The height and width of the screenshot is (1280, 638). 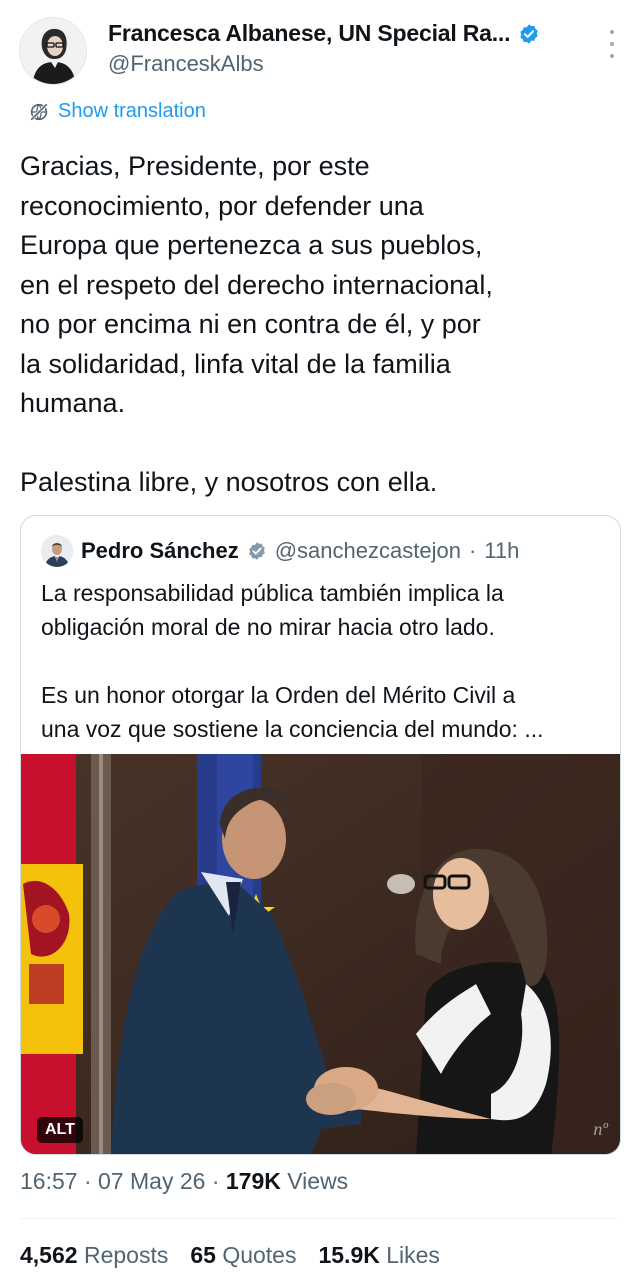 I want to click on tweet-line: Palestina libre, y nosotros con ella., so click(x=229, y=481).